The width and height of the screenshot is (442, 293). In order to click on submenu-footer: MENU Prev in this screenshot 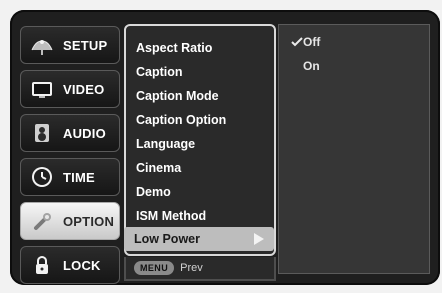, I will do `click(200, 269)`.